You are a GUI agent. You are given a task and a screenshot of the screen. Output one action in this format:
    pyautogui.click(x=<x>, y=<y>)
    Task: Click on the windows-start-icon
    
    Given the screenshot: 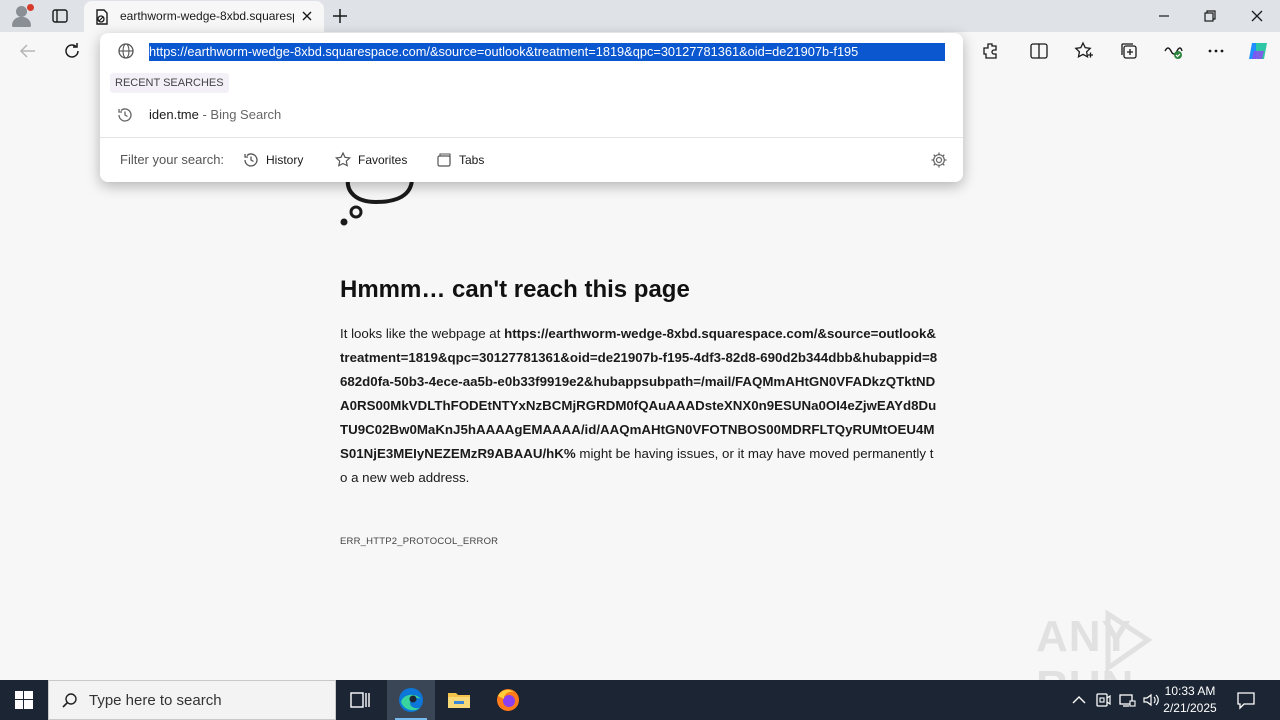 What is the action you would take?
    pyautogui.click(x=24, y=700)
    